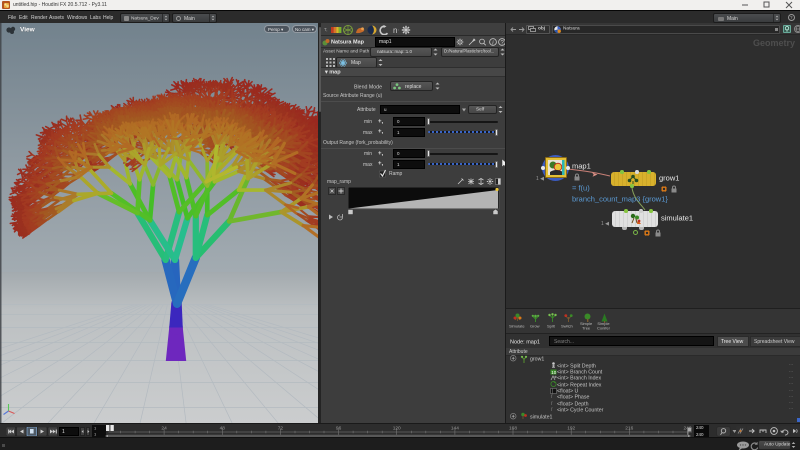 The width and height of the screenshot is (800, 450). What do you see at coordinates (629, 429) in the screenshot?
I see `svg-text: 216` at bounding box center [629, 429].